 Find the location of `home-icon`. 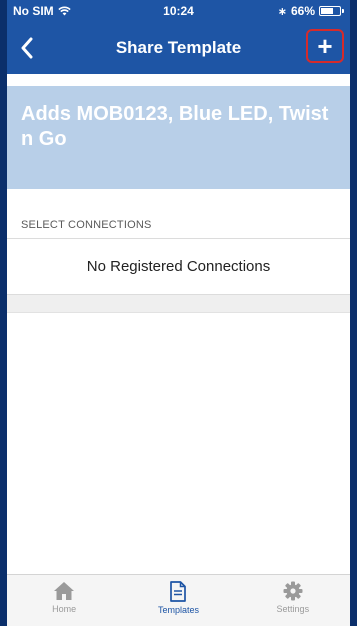

home-icon is located at coordinates (64, 591).